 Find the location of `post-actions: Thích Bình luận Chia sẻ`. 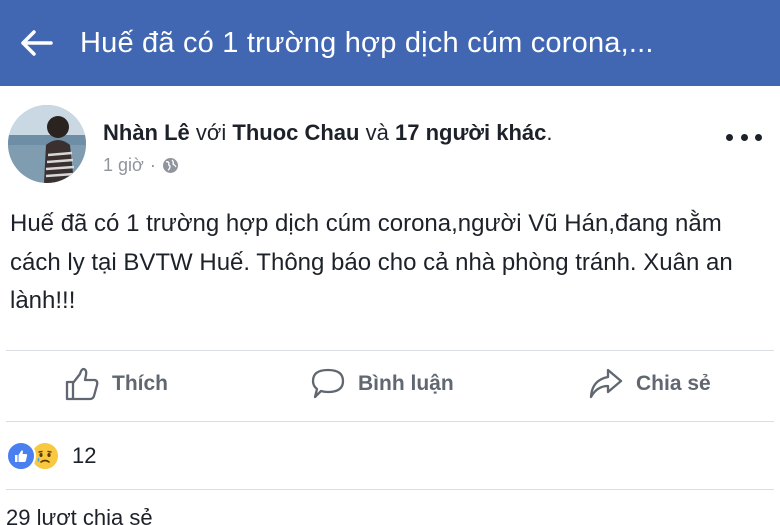

post-actions: Thích Bình luận Chia sẻ is located at coordinates (390, 385).